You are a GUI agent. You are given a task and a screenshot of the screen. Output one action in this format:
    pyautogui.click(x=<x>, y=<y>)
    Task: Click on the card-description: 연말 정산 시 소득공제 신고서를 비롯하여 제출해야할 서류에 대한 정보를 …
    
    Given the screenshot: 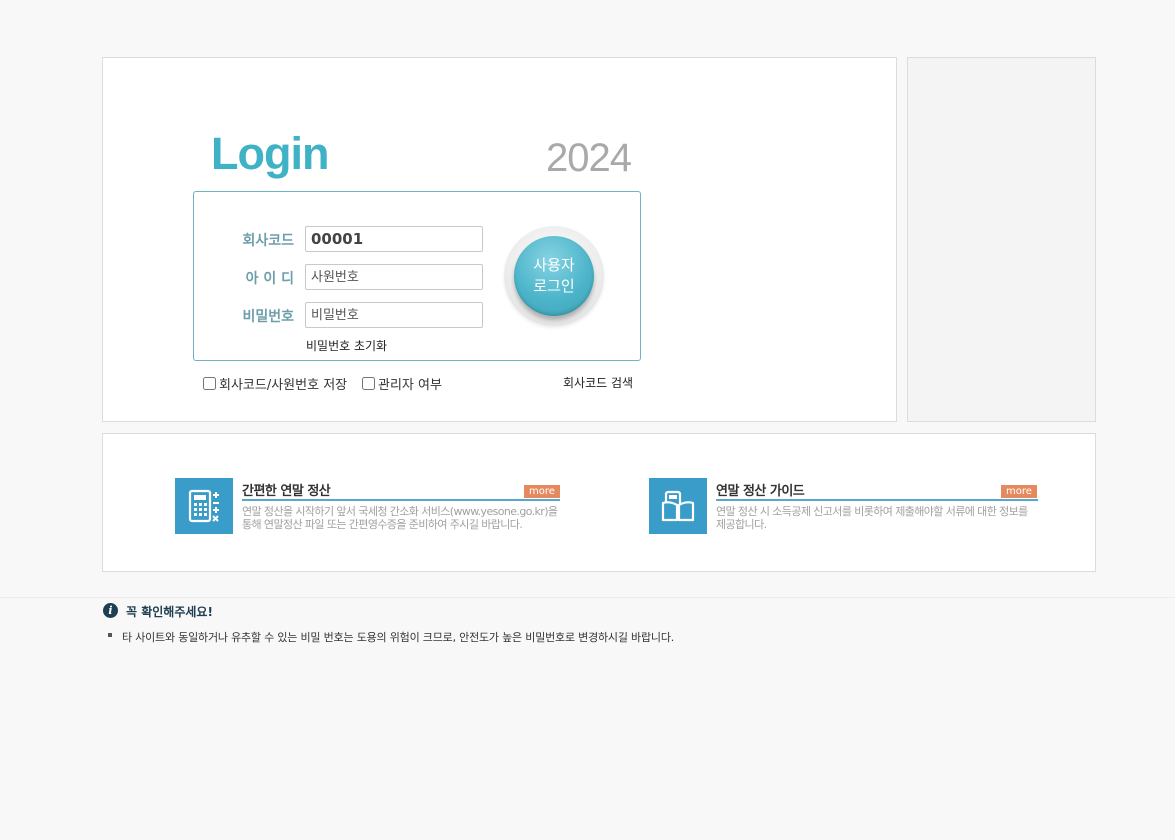 What is the action you would take?
    pyautogui.click(x=872, y=518)
    